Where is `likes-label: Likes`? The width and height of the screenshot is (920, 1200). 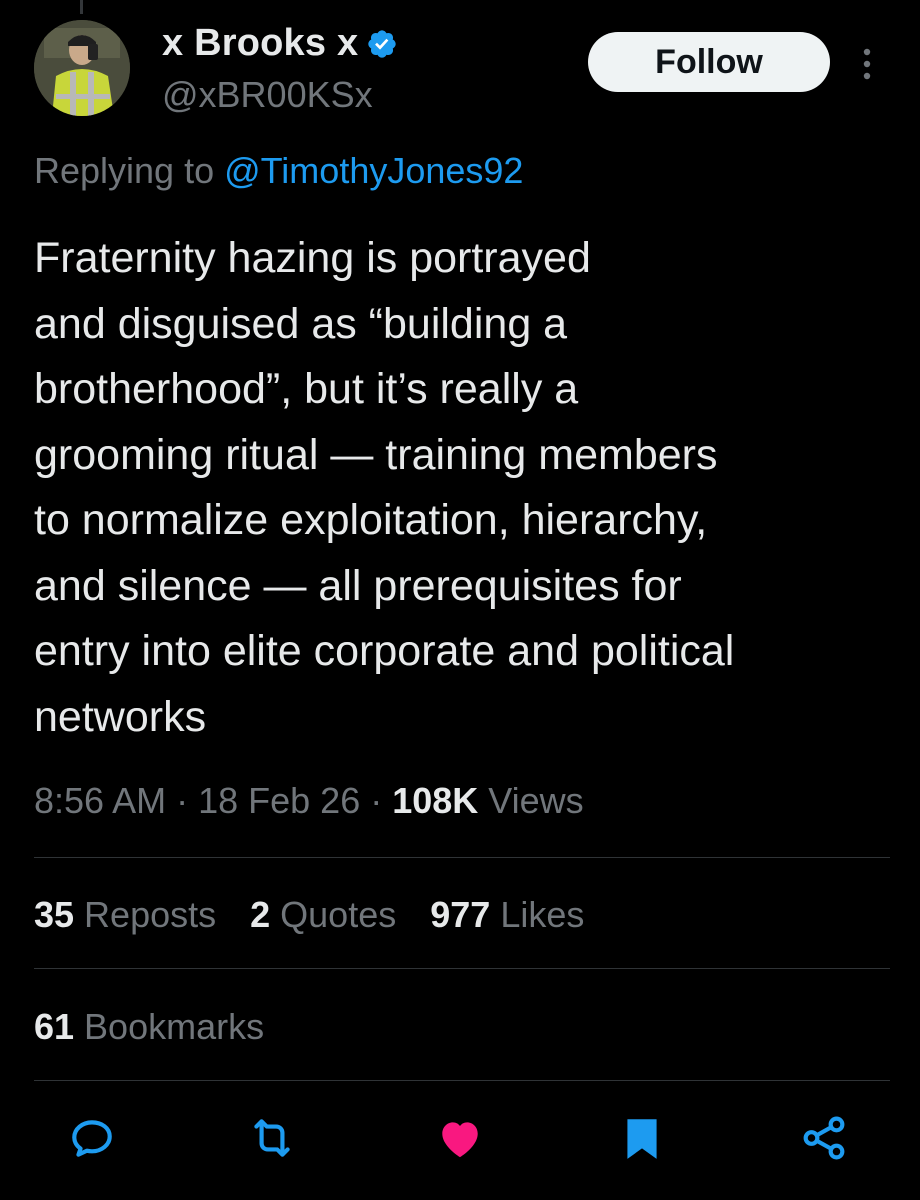 likes-label: Likes is located at coordinates (537, 914).